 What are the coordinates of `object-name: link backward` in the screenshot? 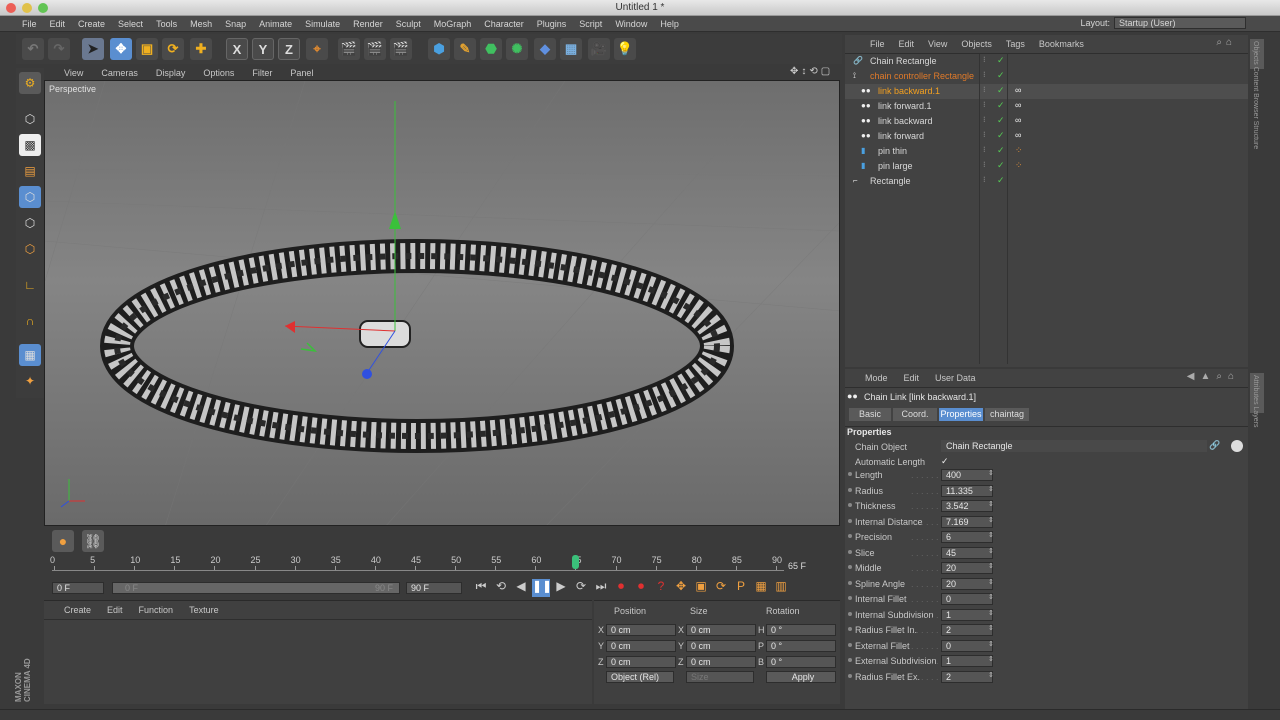 It's located at (905, 121).